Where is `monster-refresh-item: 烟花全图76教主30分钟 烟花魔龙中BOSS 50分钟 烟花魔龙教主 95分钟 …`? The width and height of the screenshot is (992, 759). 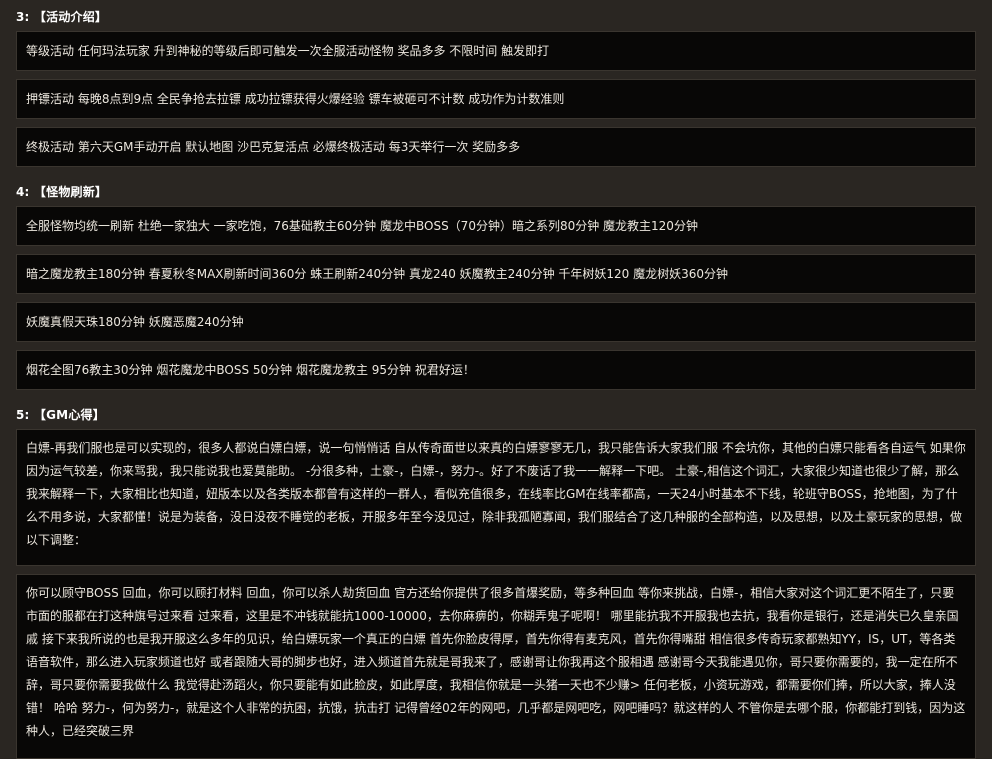 monster-refresh-item: 烟花全图76教主30分钟 烟花魔龙中BOSS 50分钟 烟花魔龙教主 95分钟 … is located at coordinates (496, 370).